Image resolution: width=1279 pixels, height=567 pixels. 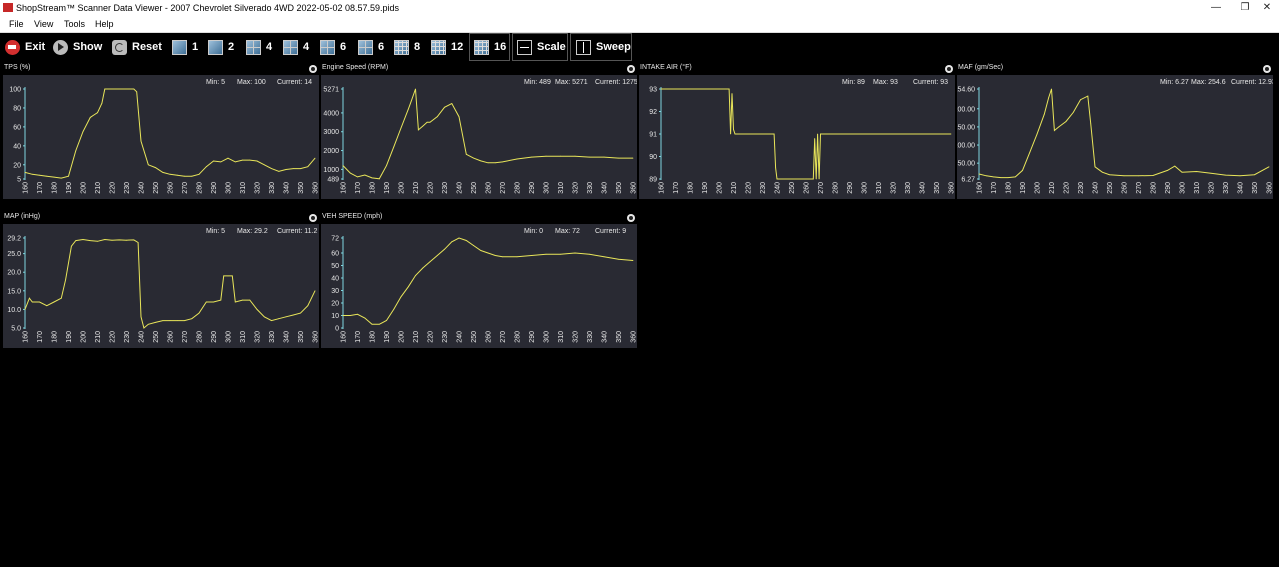 I want to click on stat-min: Min: 489, so click(x=537, y=82).